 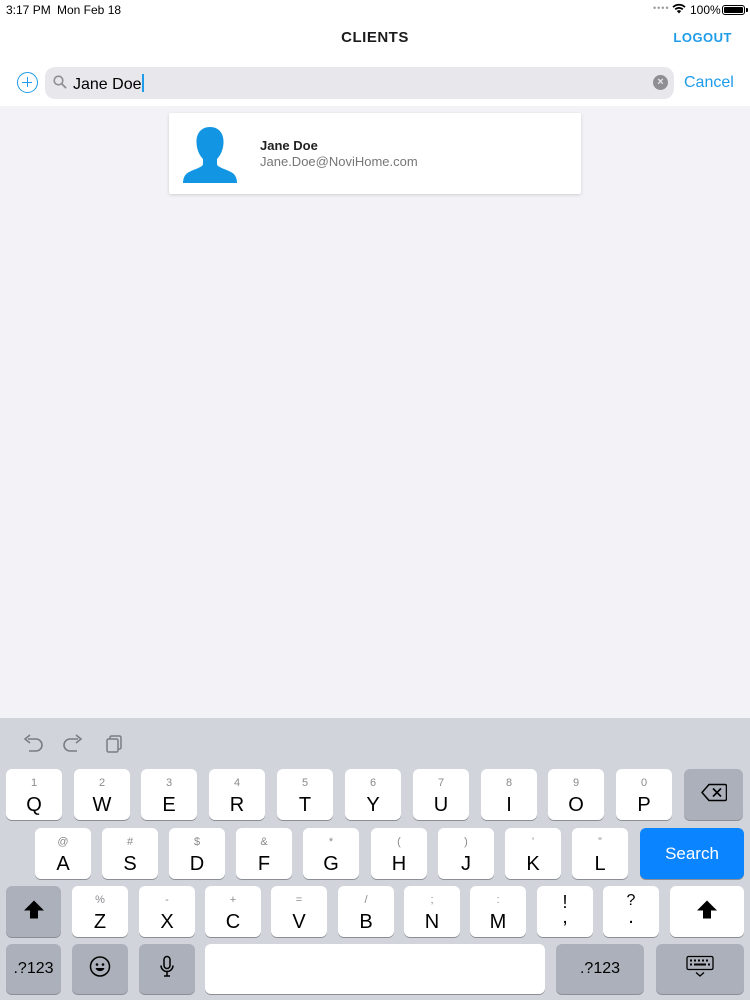 What do you see at coordinates (100, 911) in the screenshot?
I see `key-z: % Z` at bounding box center [100, 911].